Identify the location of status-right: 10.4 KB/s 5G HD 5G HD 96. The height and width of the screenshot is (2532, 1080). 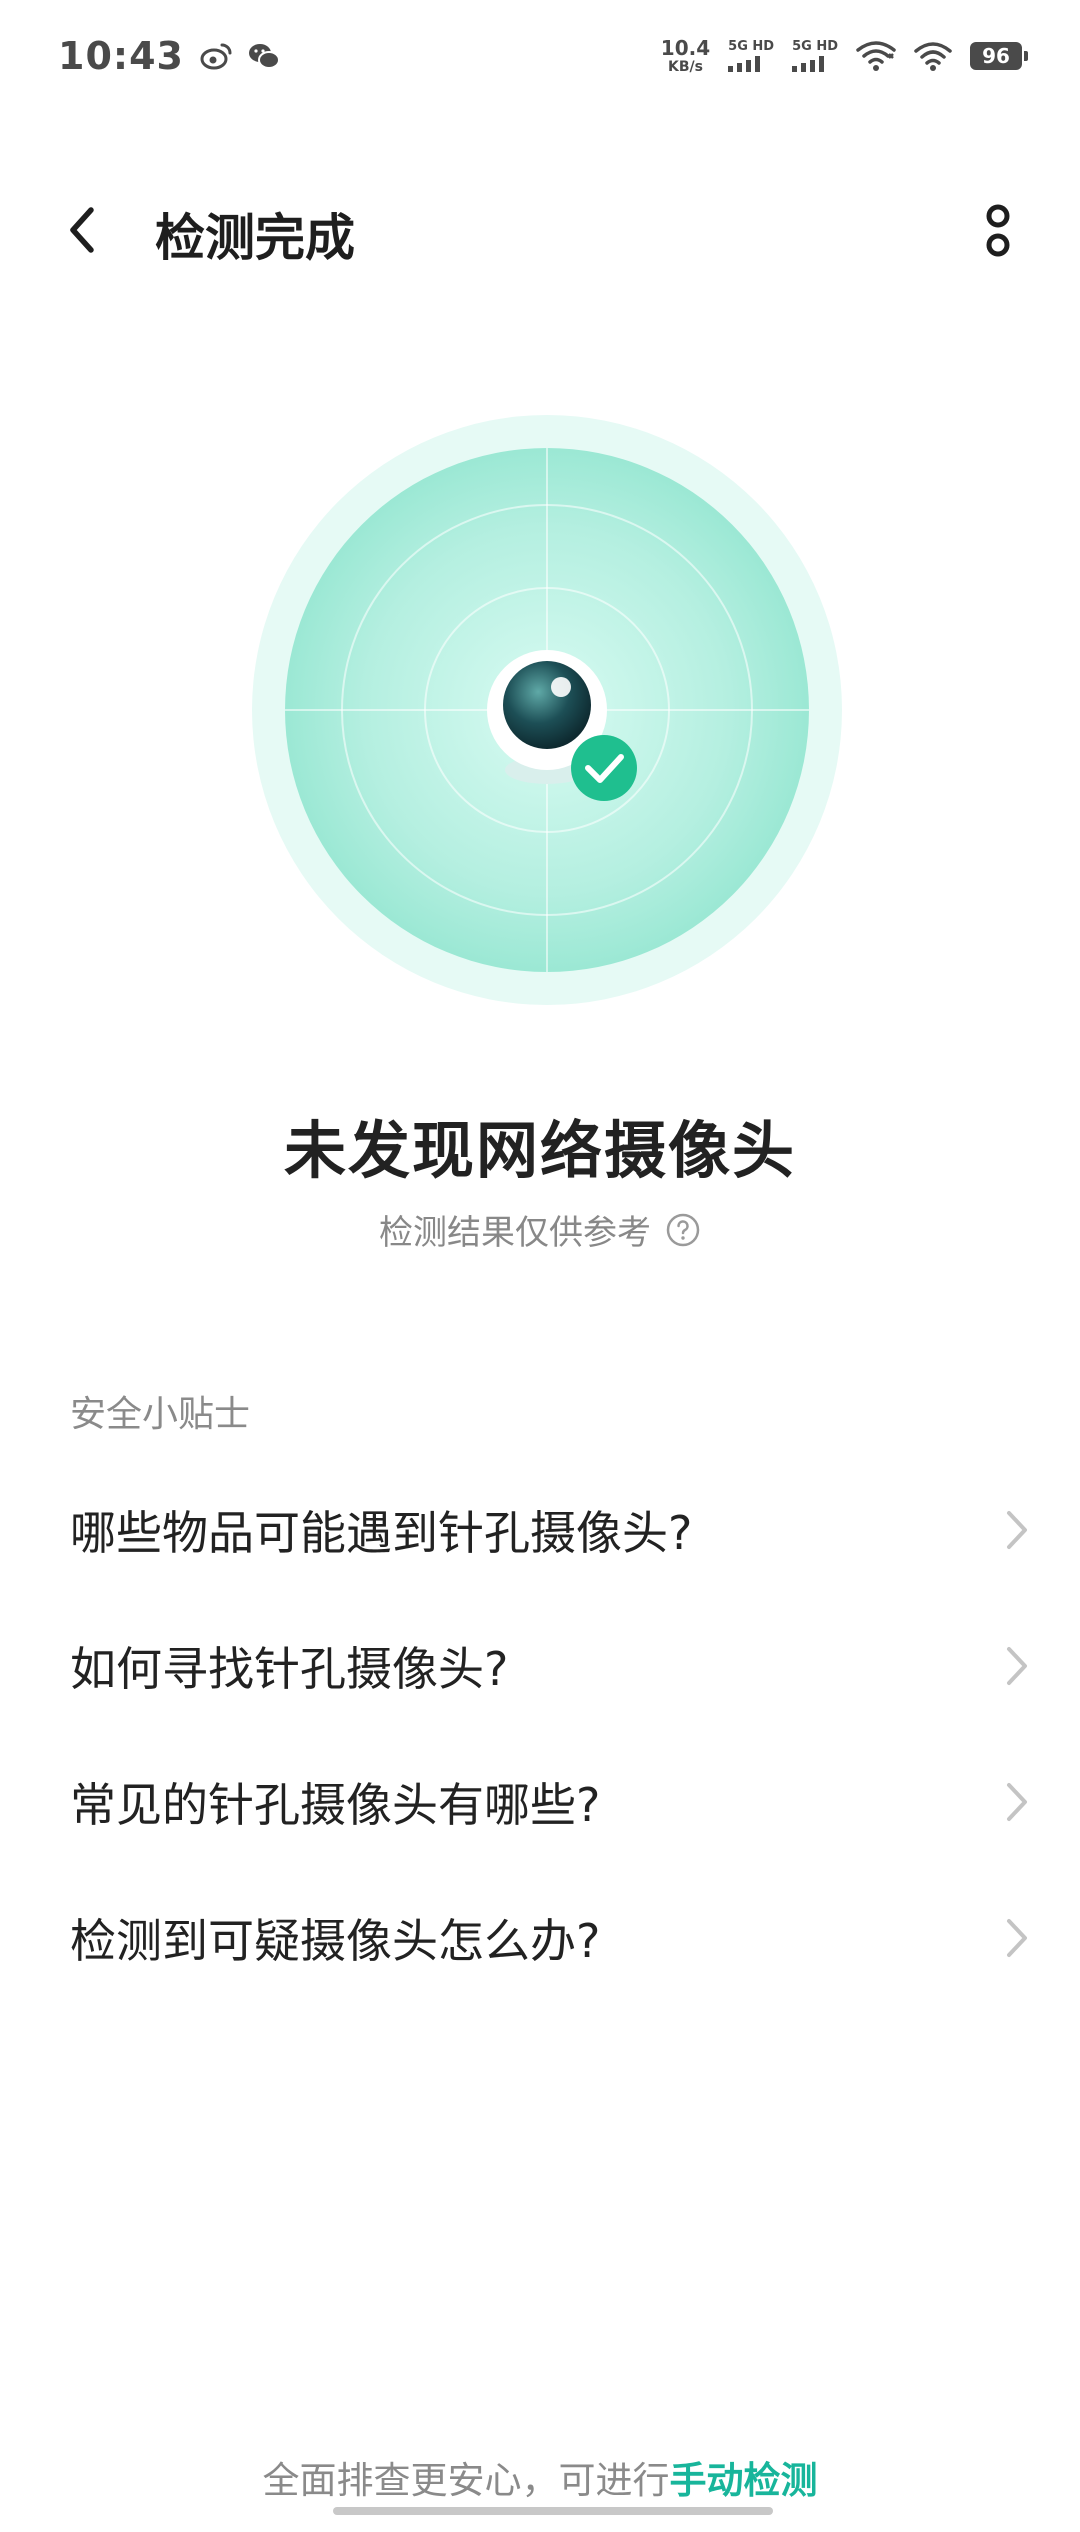
(844, 56).